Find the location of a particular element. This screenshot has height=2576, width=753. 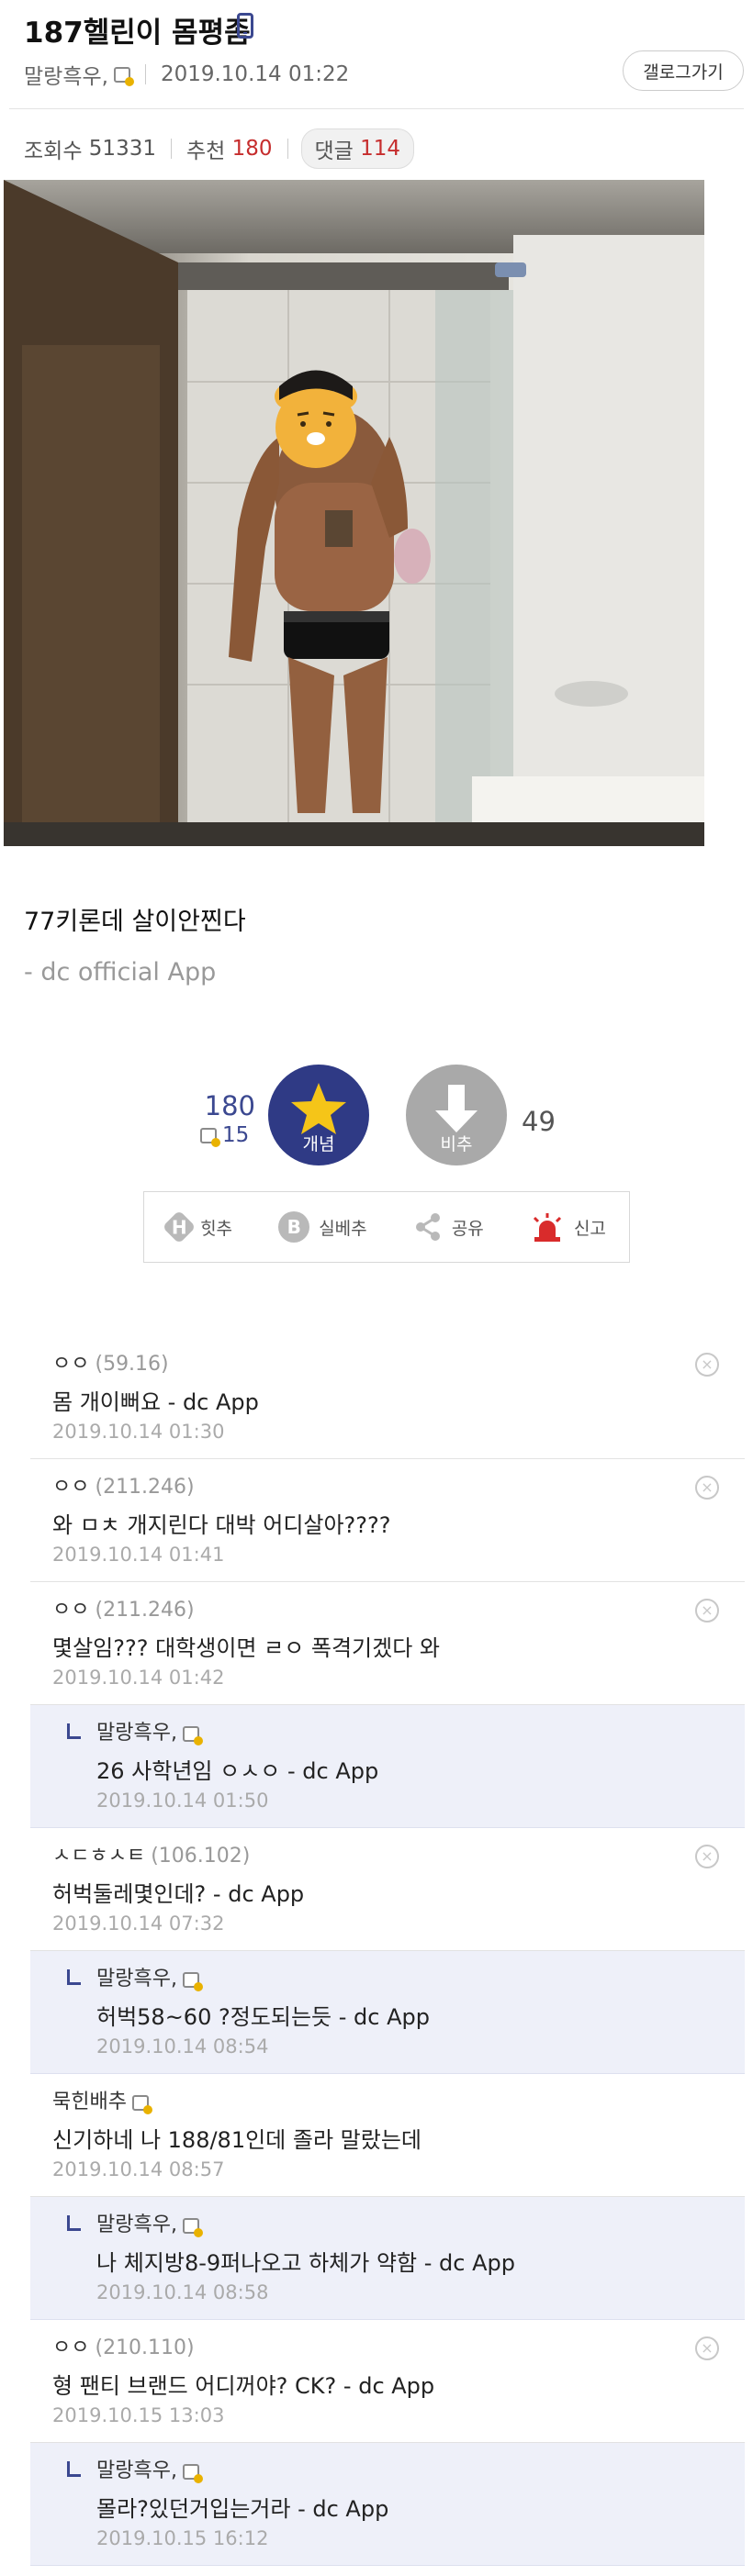

comment-date: 2019.10.14 08:54 is located at coordinates (182, 2046).